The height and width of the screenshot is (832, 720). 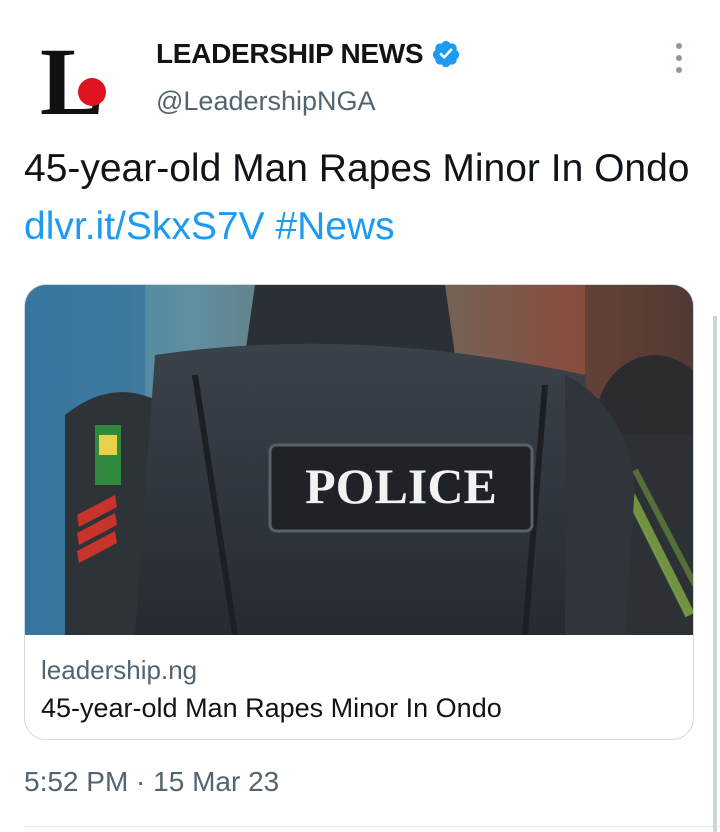 What do you see at coordinates (446, 54) in the screenshot?
I see `verified-badge-icon` at bounding box center [446, 54].